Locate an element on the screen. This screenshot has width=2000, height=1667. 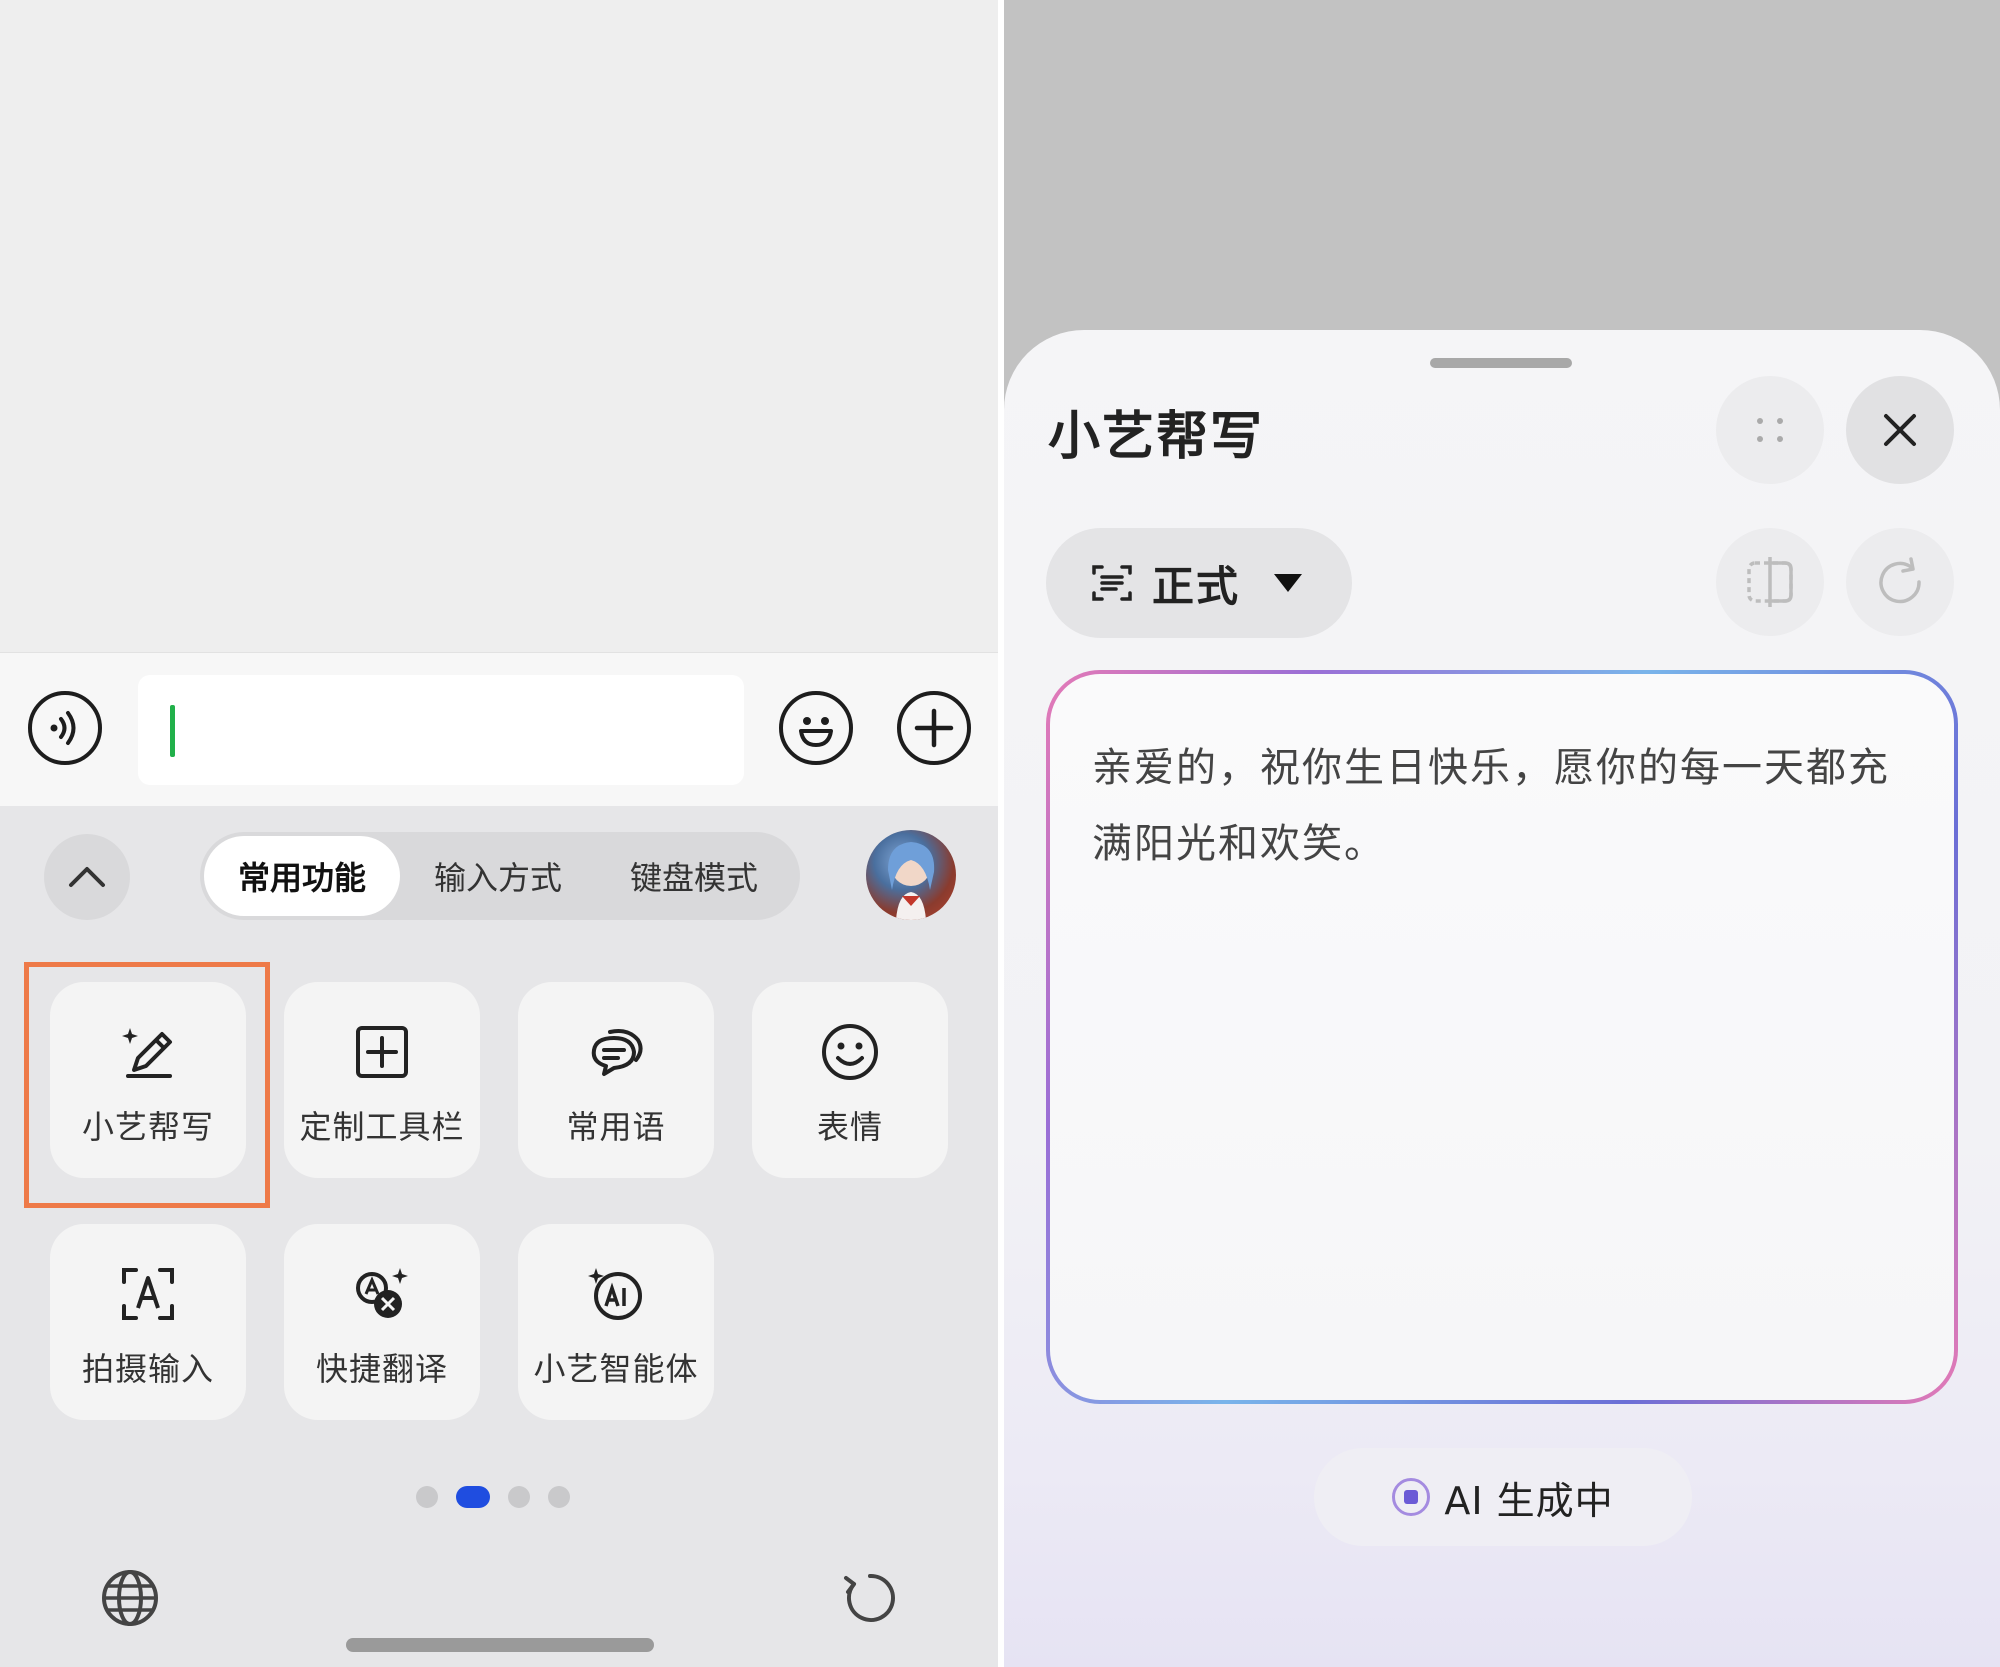
tile-photo-input: 拍摄输入 is located at coordinates (148, 1322).